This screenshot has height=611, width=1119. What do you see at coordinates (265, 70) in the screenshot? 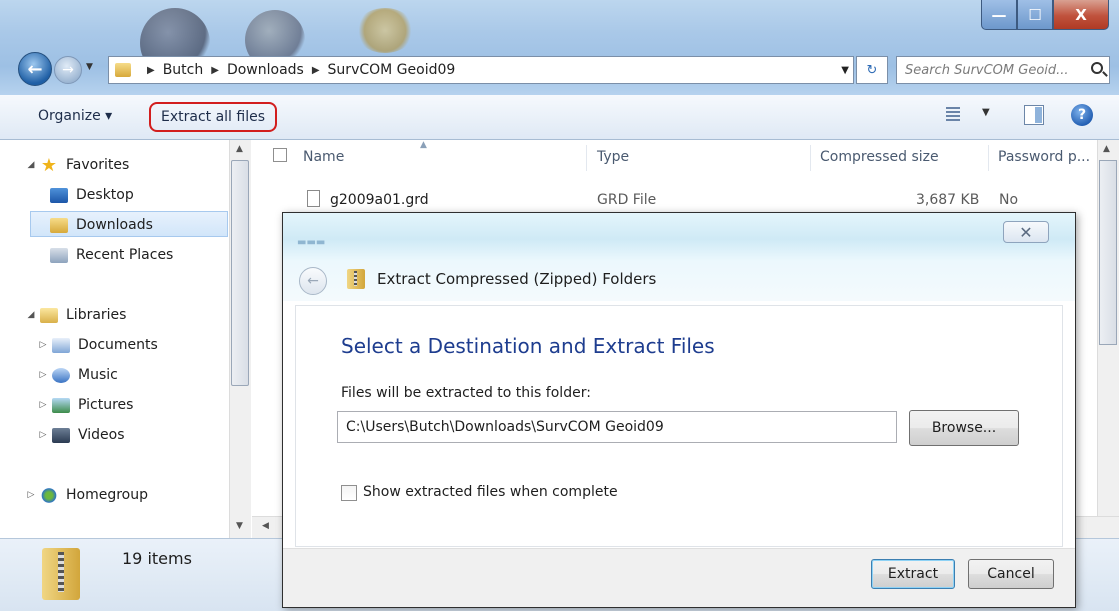
I see `breadcrumb-downloads: Downloads` at bounding box center [265, 70].